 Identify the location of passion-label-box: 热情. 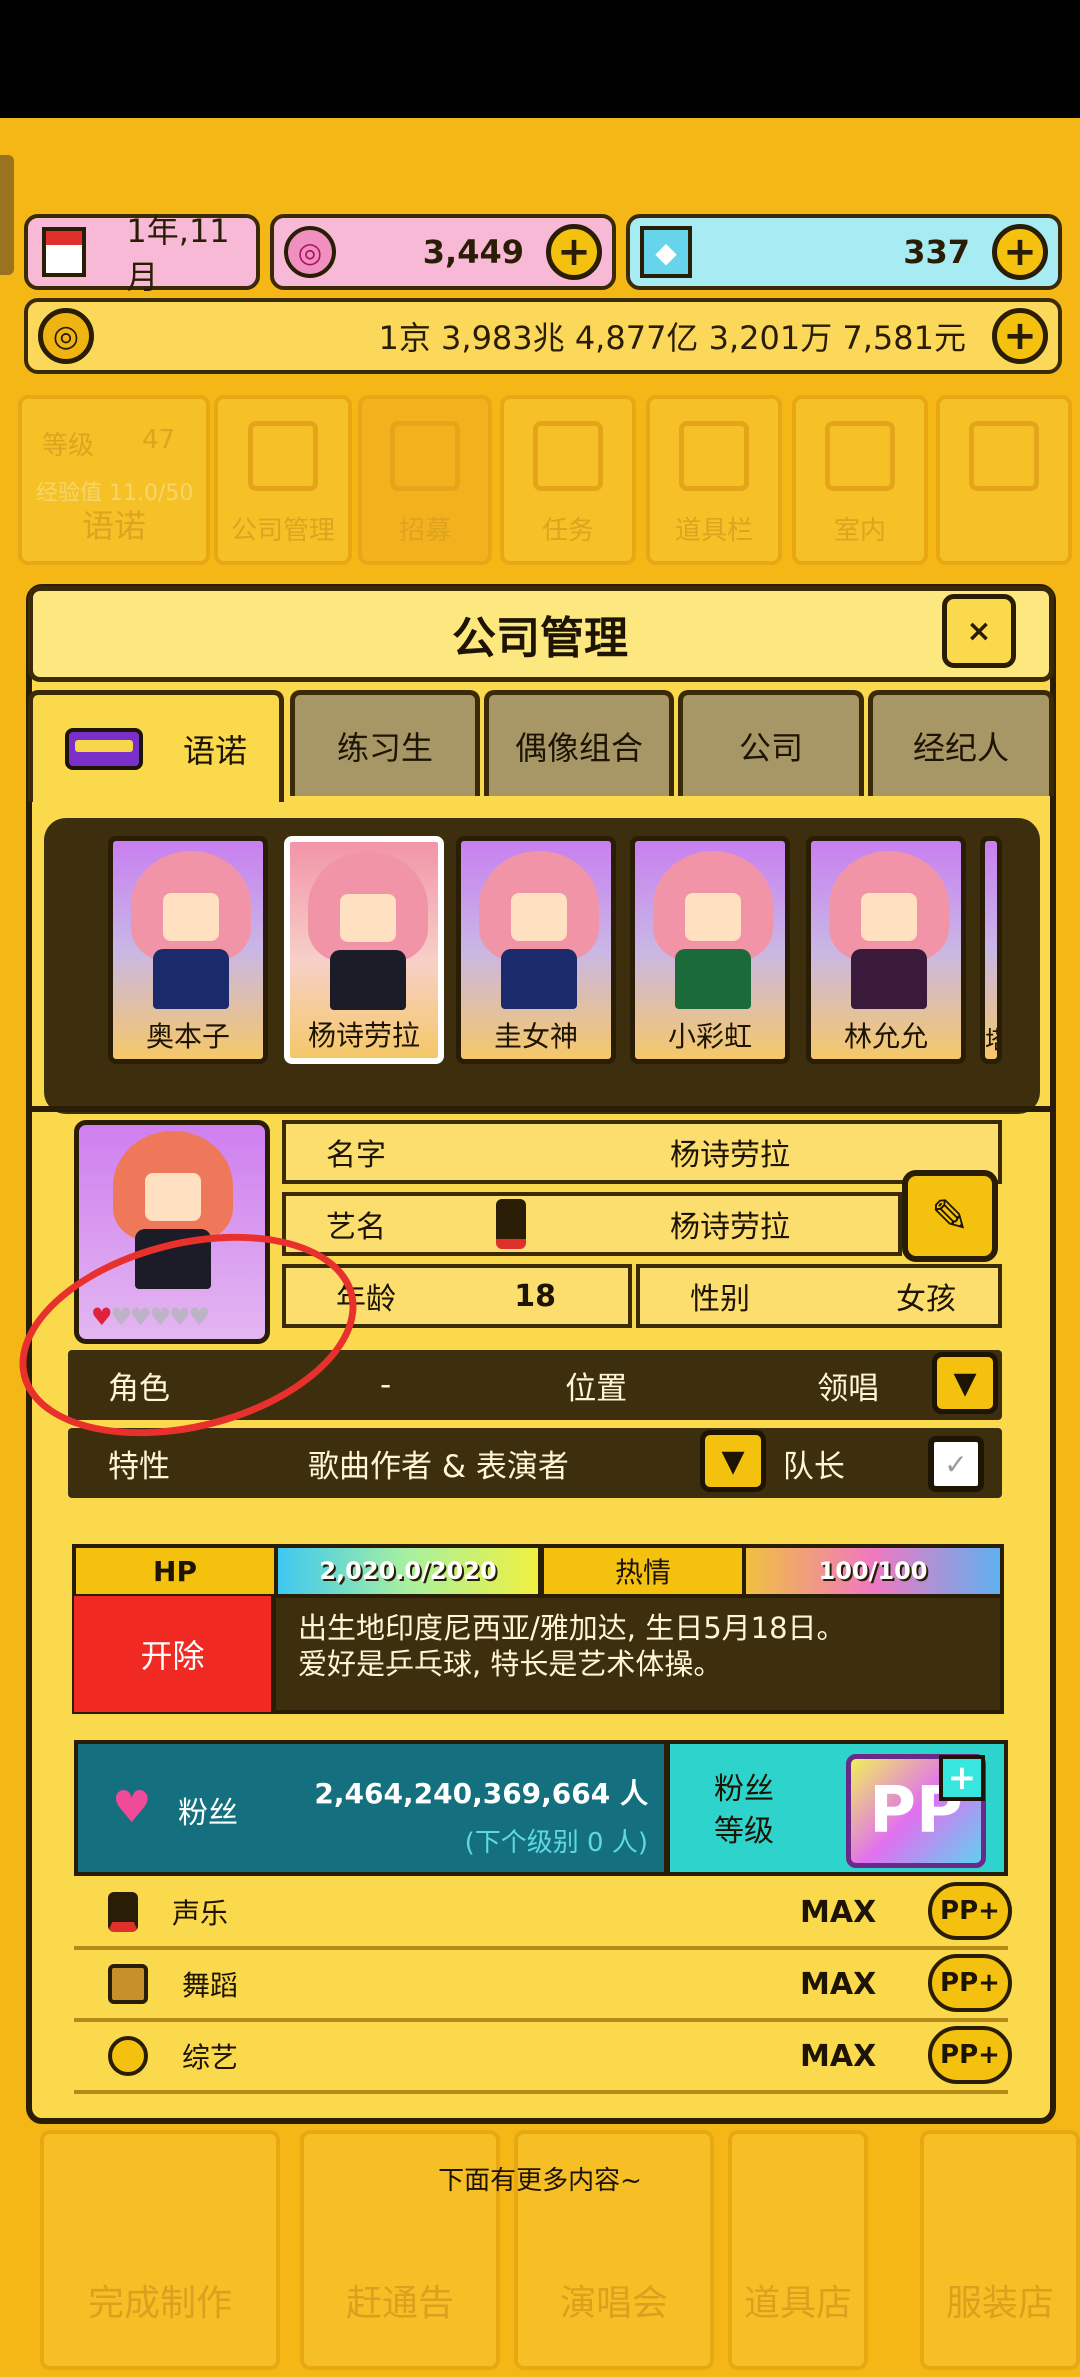
(643, 1571).